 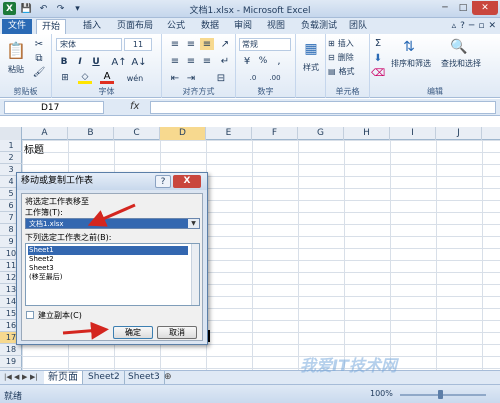 What do you see at coordinates (64, 62) in the screenshot?
I see `bold-button: B` at bounding box center [64, 62].